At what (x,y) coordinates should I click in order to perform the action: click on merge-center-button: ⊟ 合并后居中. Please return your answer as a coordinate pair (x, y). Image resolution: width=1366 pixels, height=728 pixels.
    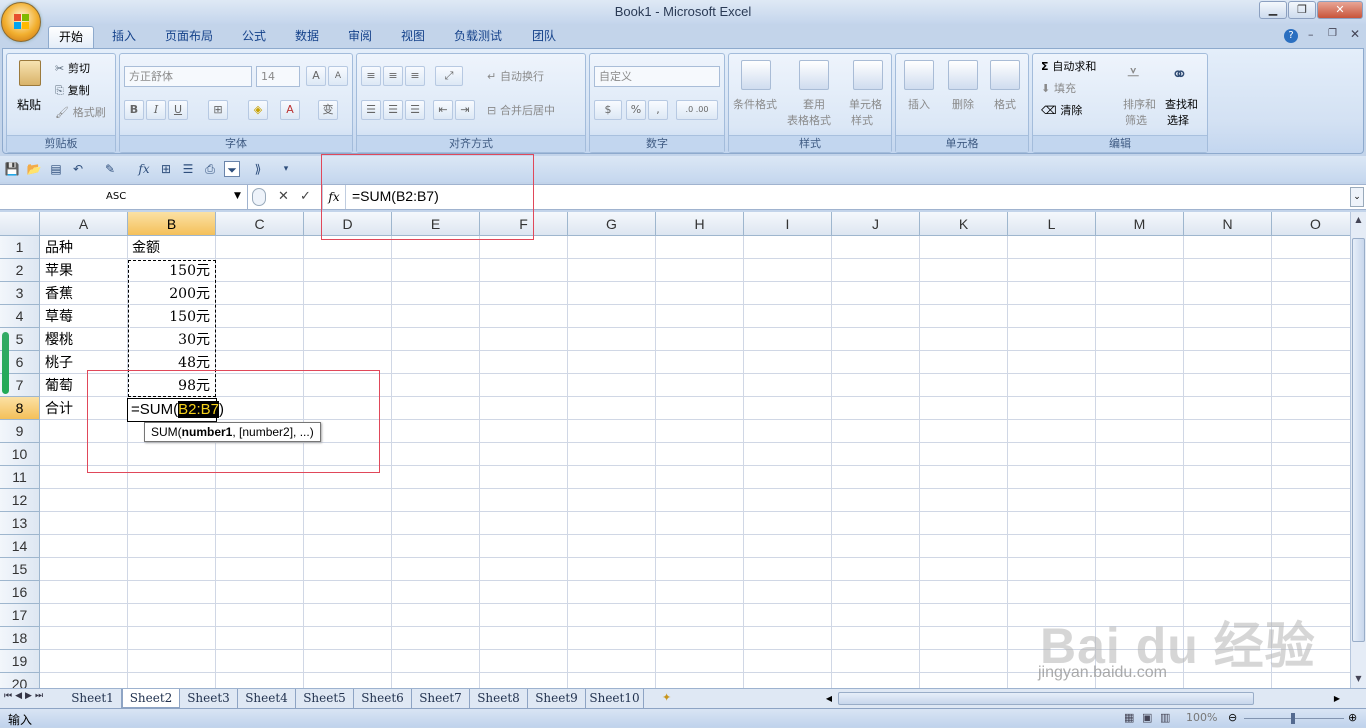
    Looking at the image, I should click on (521, 110).